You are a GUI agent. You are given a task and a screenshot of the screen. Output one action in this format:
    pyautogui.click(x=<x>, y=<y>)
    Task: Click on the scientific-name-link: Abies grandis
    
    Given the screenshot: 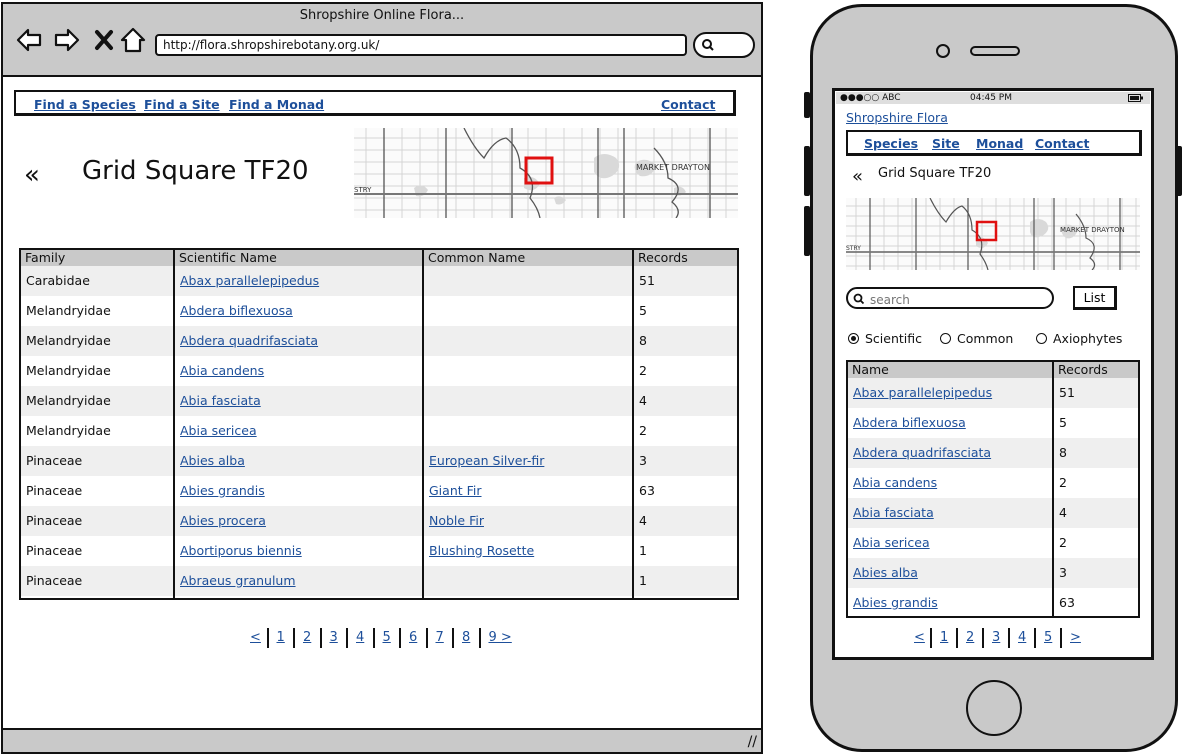 What is the action you would take?
    pyautogui.click(x=298, y=491)
    